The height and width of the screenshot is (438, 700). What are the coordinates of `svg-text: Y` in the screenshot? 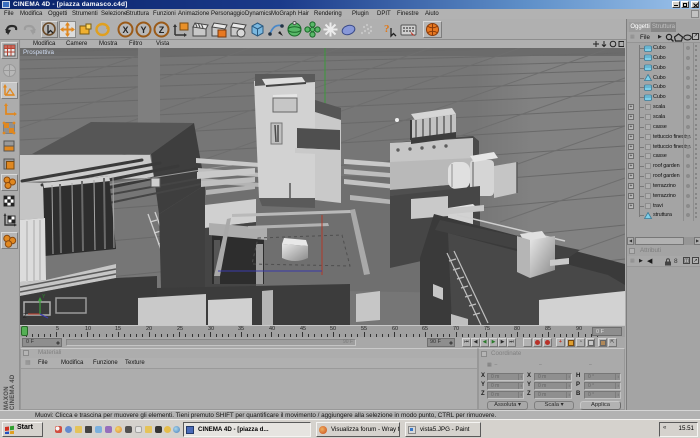 It's located at (143, 30).